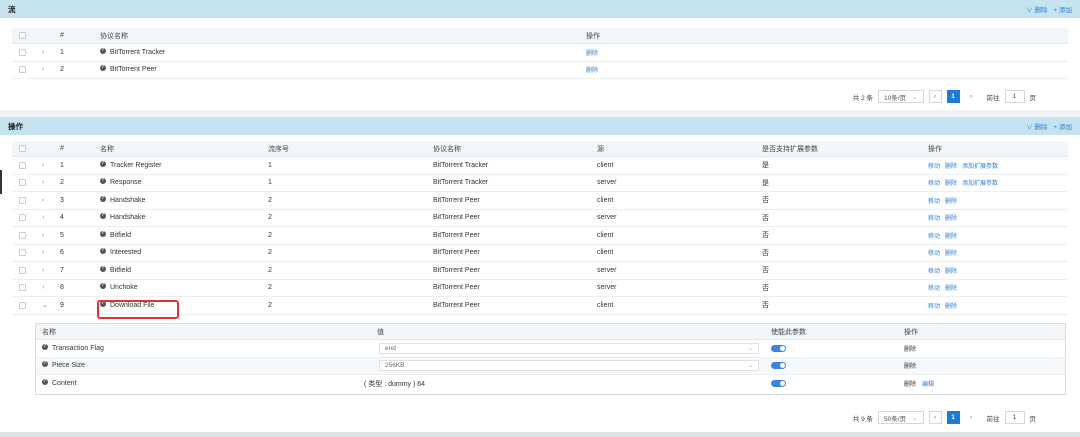  Describe the element at coordinates (270, 218) in the screenshot. I see `row-seq: 2` at that location.